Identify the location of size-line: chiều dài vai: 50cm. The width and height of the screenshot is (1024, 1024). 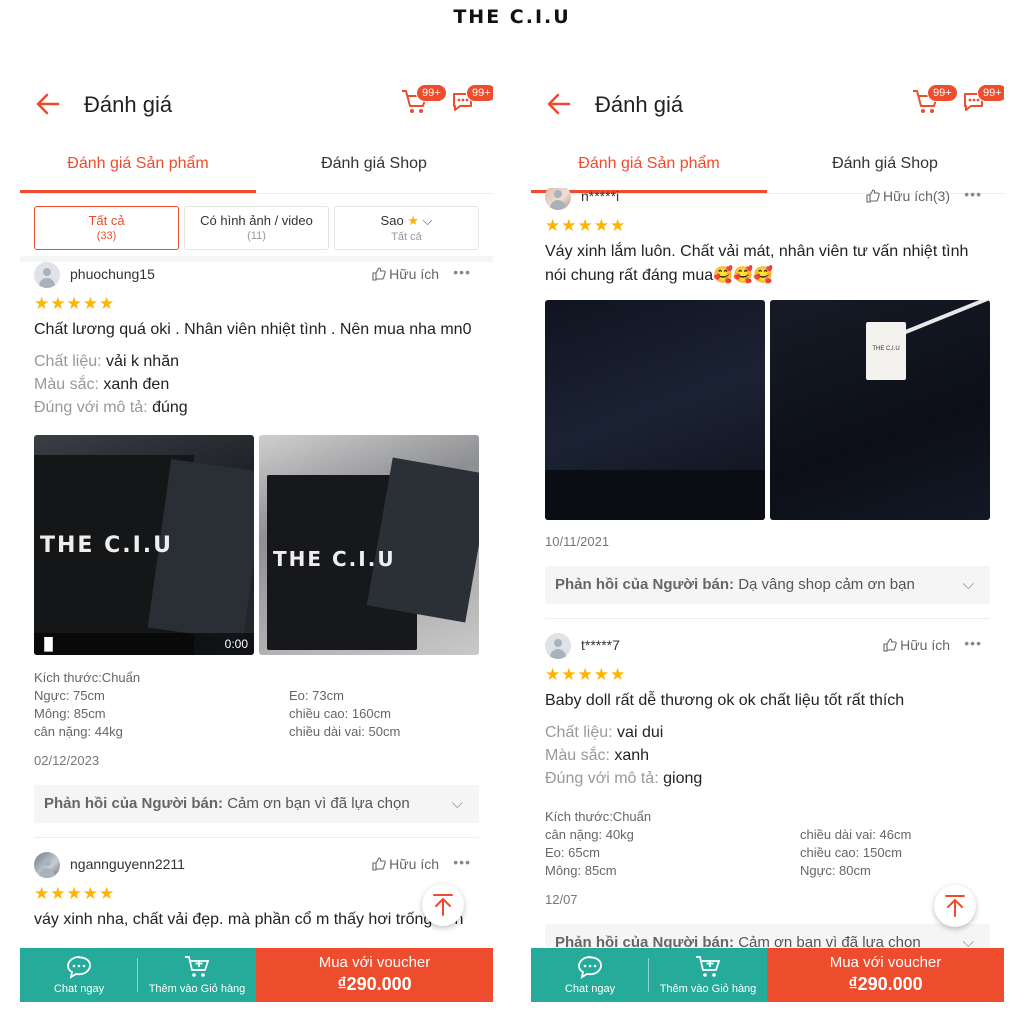
(345, 731).